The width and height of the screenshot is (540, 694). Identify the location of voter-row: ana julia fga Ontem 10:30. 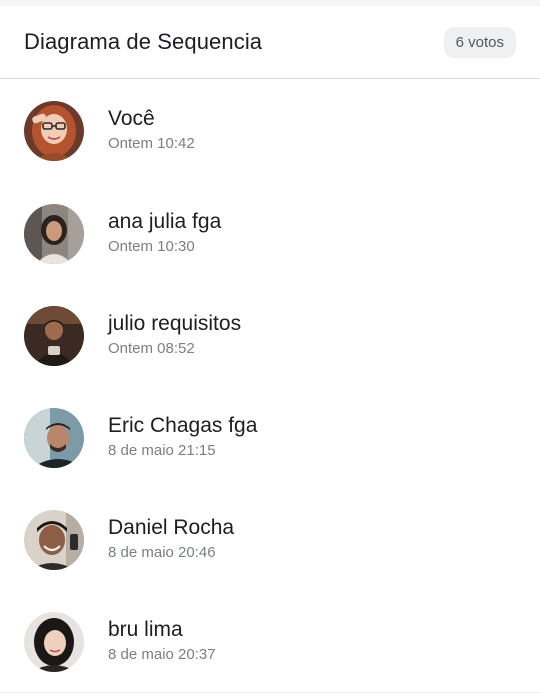
(270, 234).